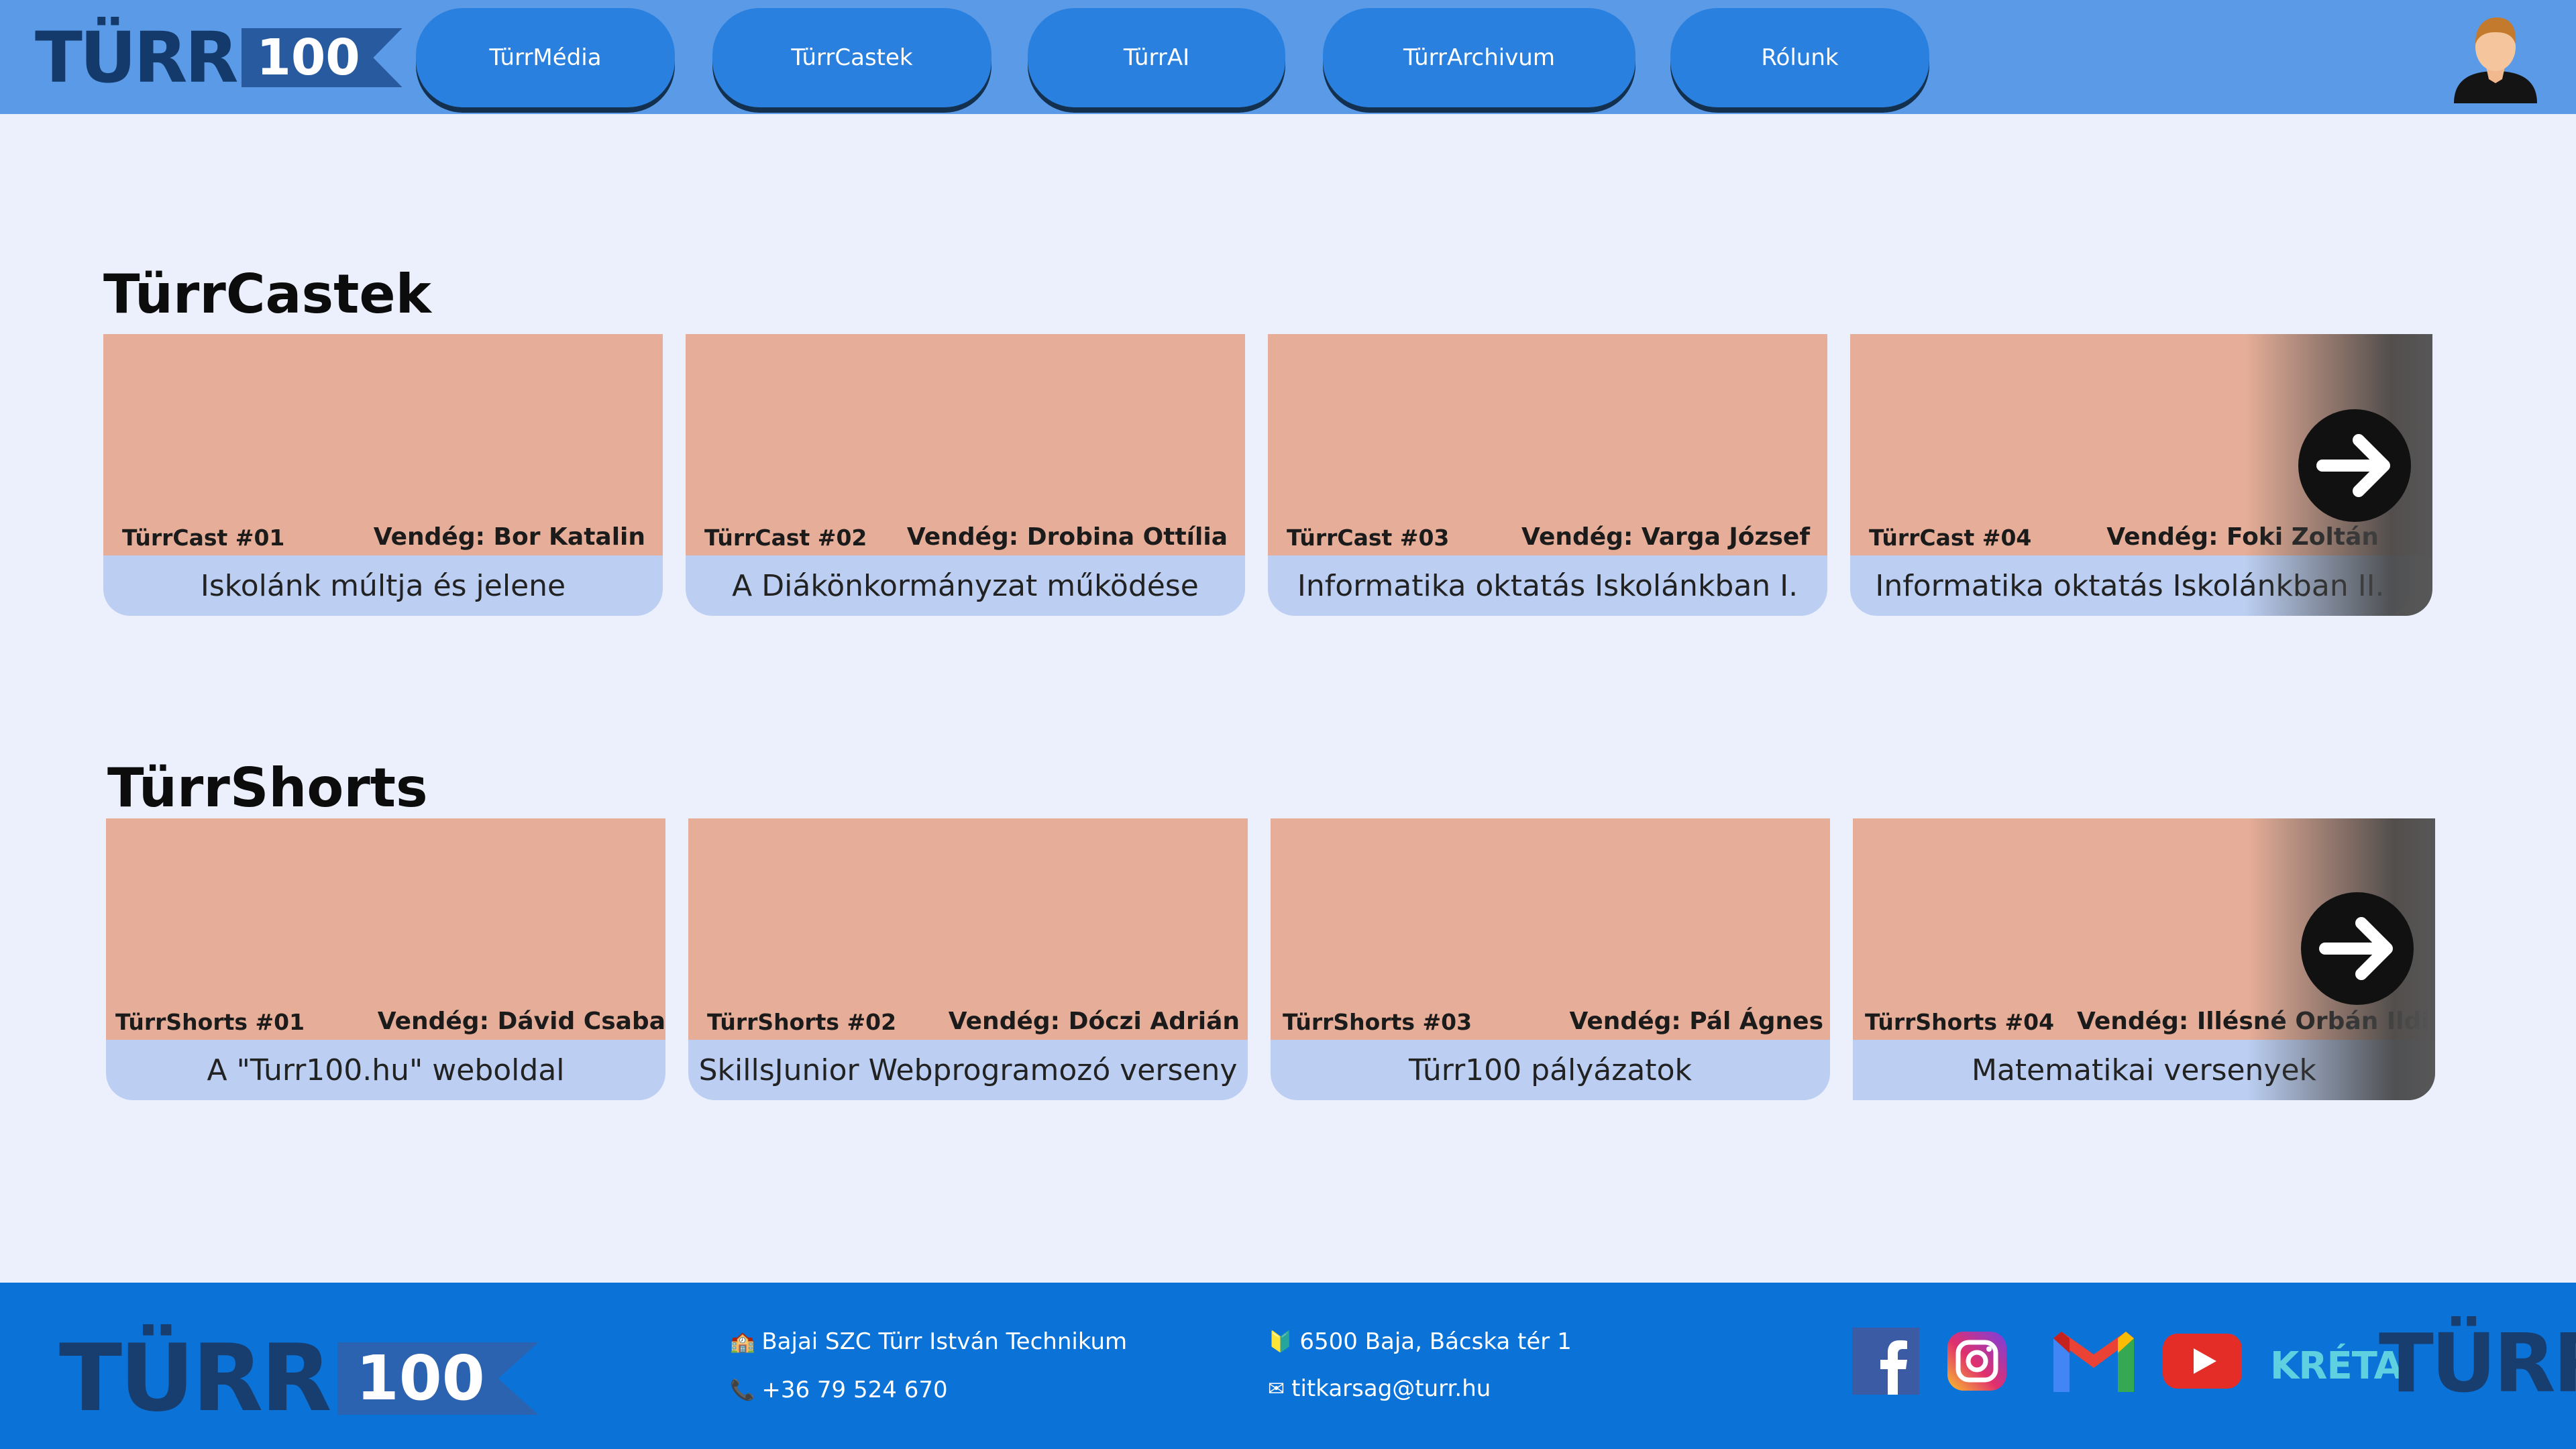 This screenshot has height=1449, width=2576. I want to click on card-episode: TürrShorts #02, so click(802, 1022).